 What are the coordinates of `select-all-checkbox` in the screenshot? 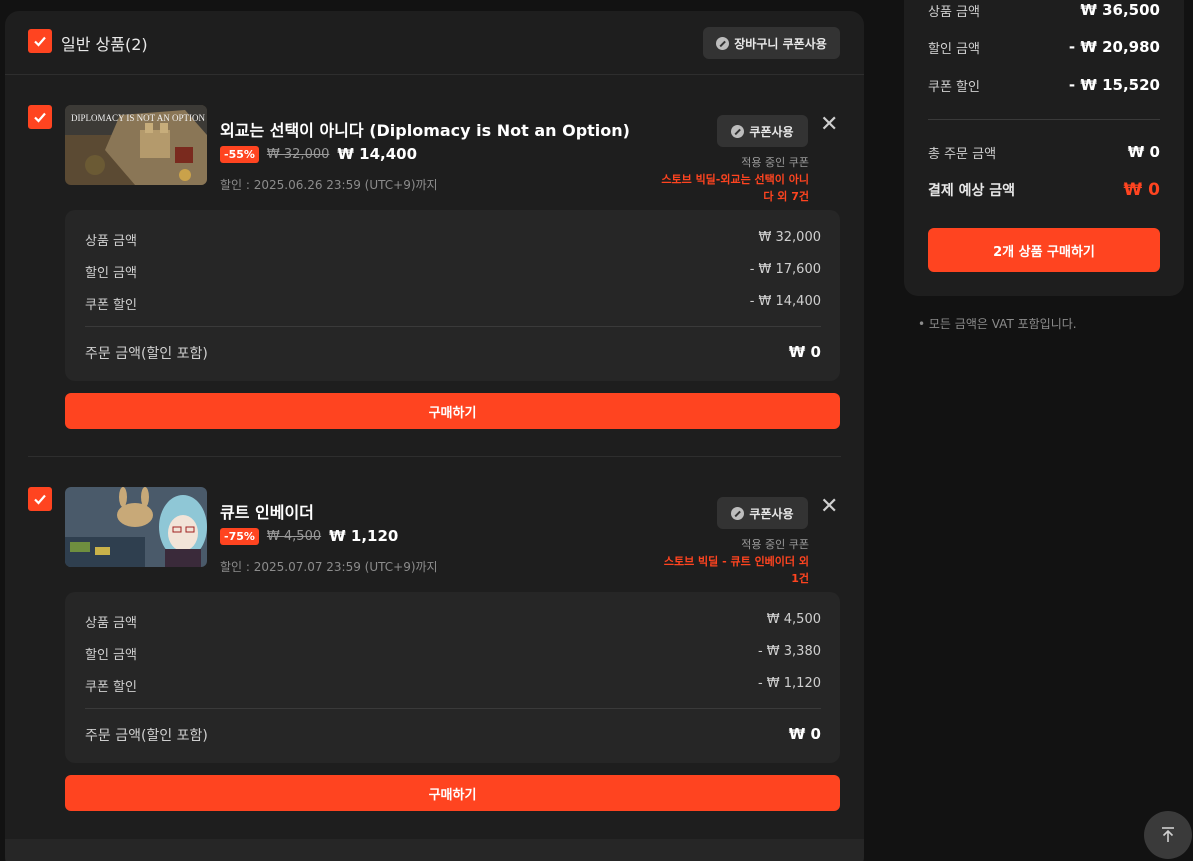 It's located at (40, 41).